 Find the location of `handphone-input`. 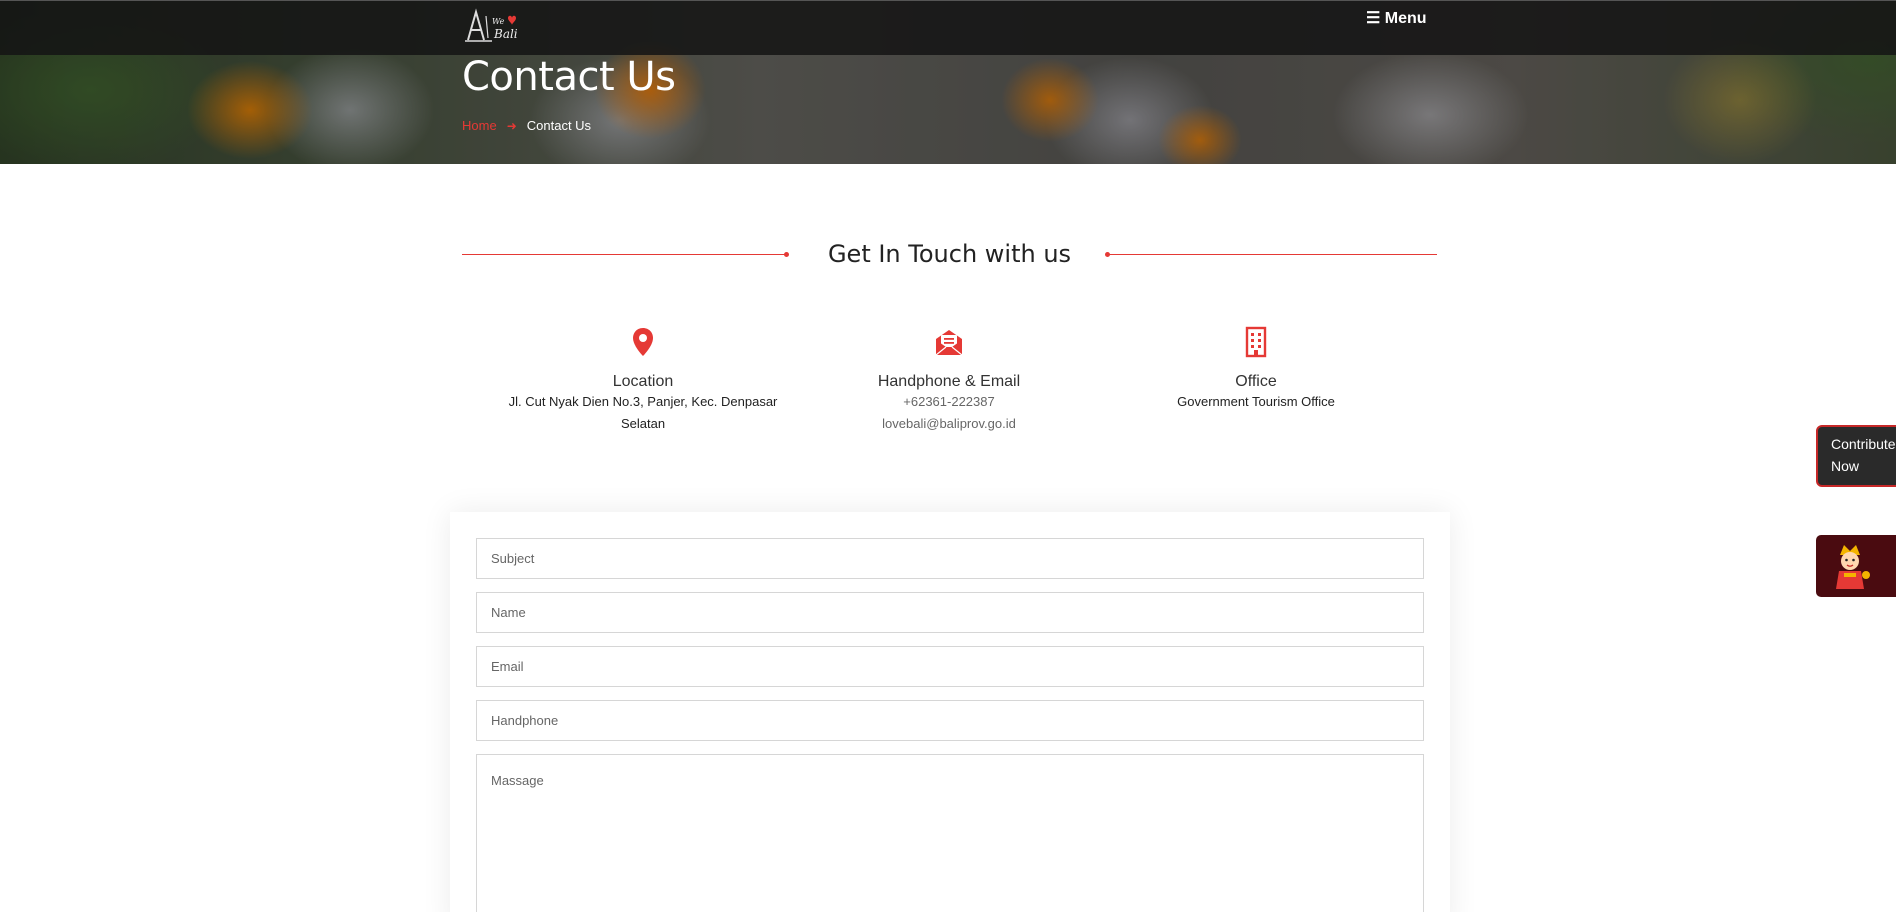

handphone-input is located at coordinates (950, 720).